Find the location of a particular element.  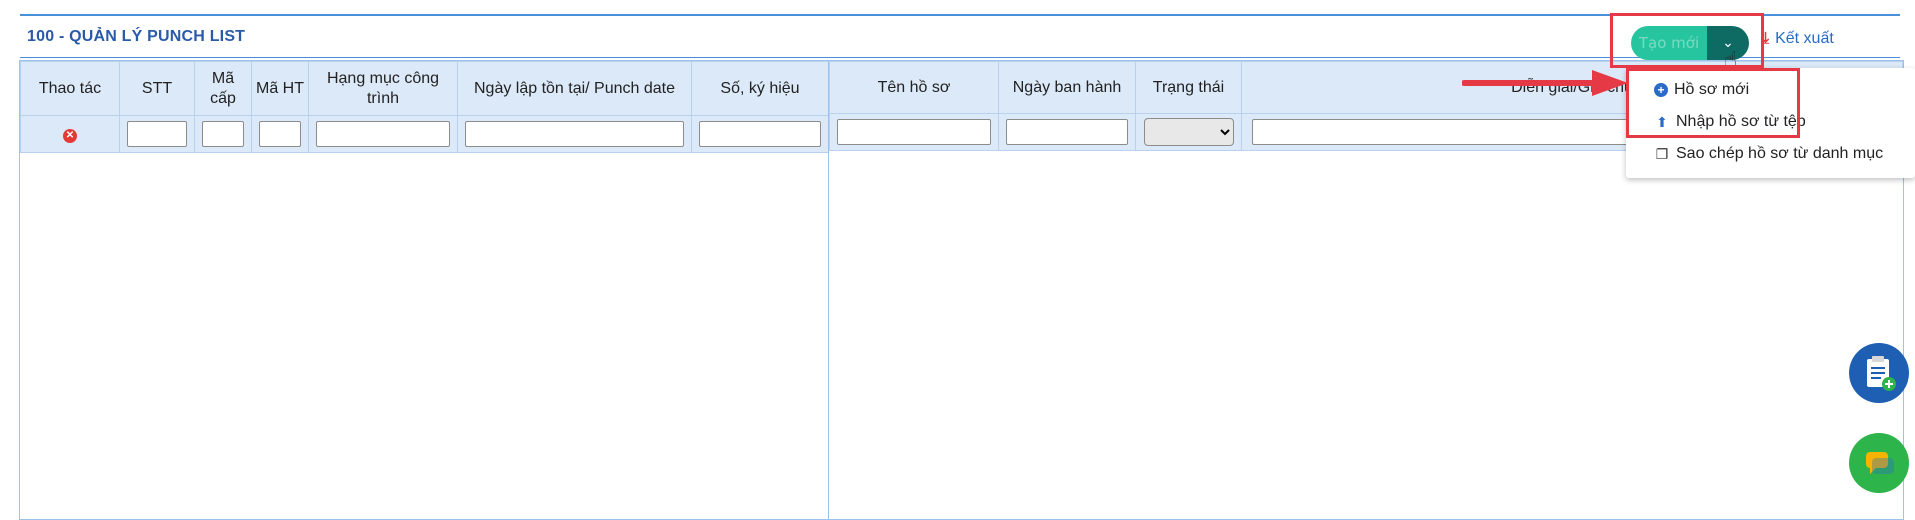

filter-so-ky-hieu-input is located at coordinates (760, 134).